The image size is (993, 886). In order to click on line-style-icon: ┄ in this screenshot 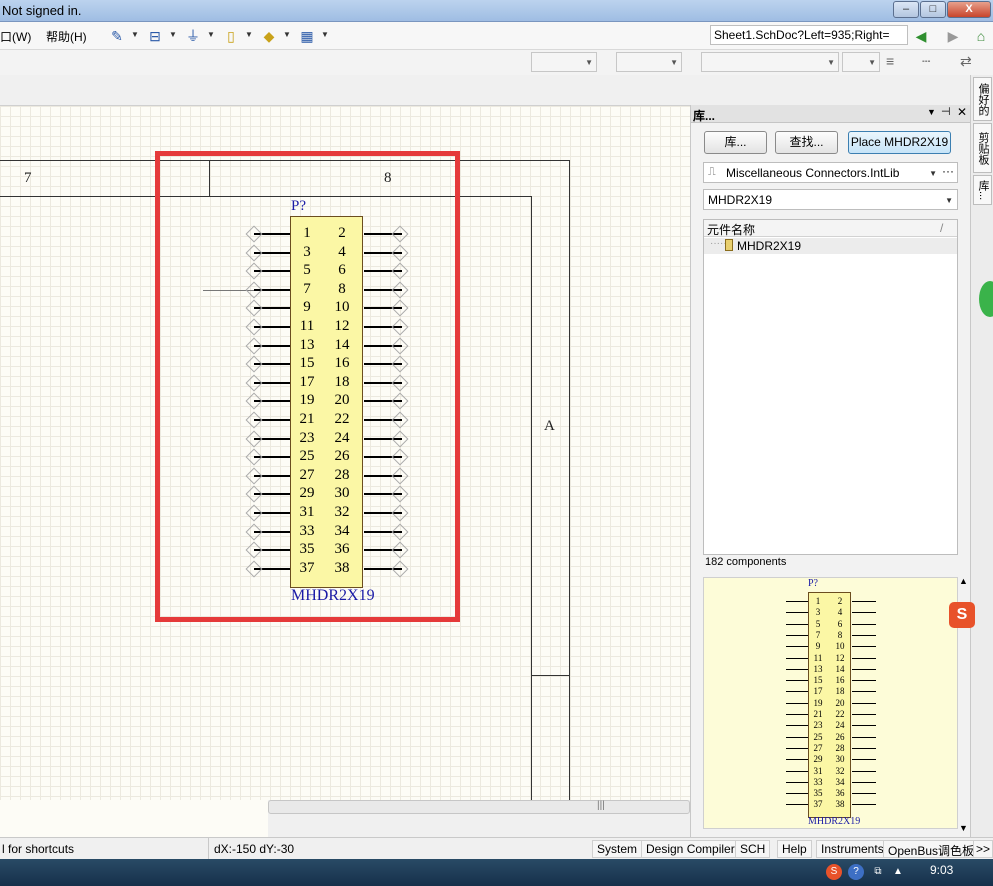, I will do `click(926, 61)`.